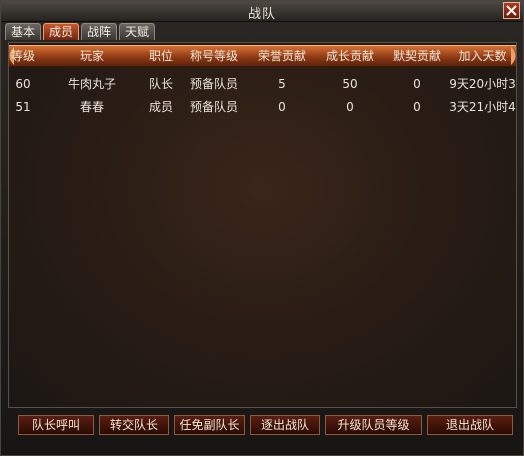  Describe the element at coordinates (282, 56) in the screenshot. I see `column-header-honor: 荣誉贡献` at that location.